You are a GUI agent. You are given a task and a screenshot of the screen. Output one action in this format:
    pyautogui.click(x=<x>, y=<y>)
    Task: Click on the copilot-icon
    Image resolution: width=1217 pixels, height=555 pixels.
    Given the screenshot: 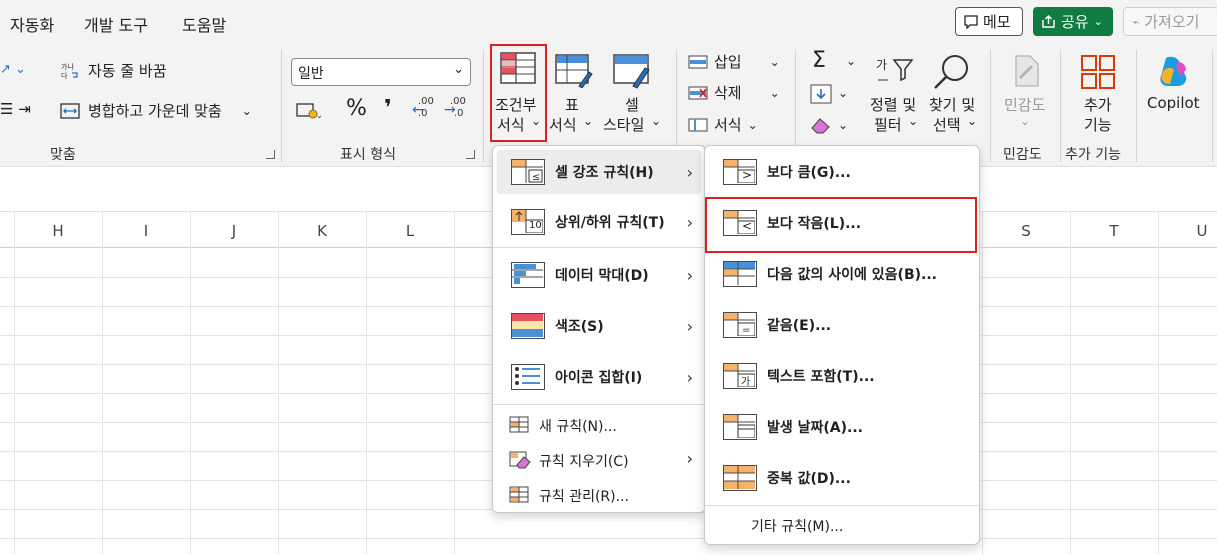 What is the action you would take?
    pyautogui.click(x=1173, y=71)
    